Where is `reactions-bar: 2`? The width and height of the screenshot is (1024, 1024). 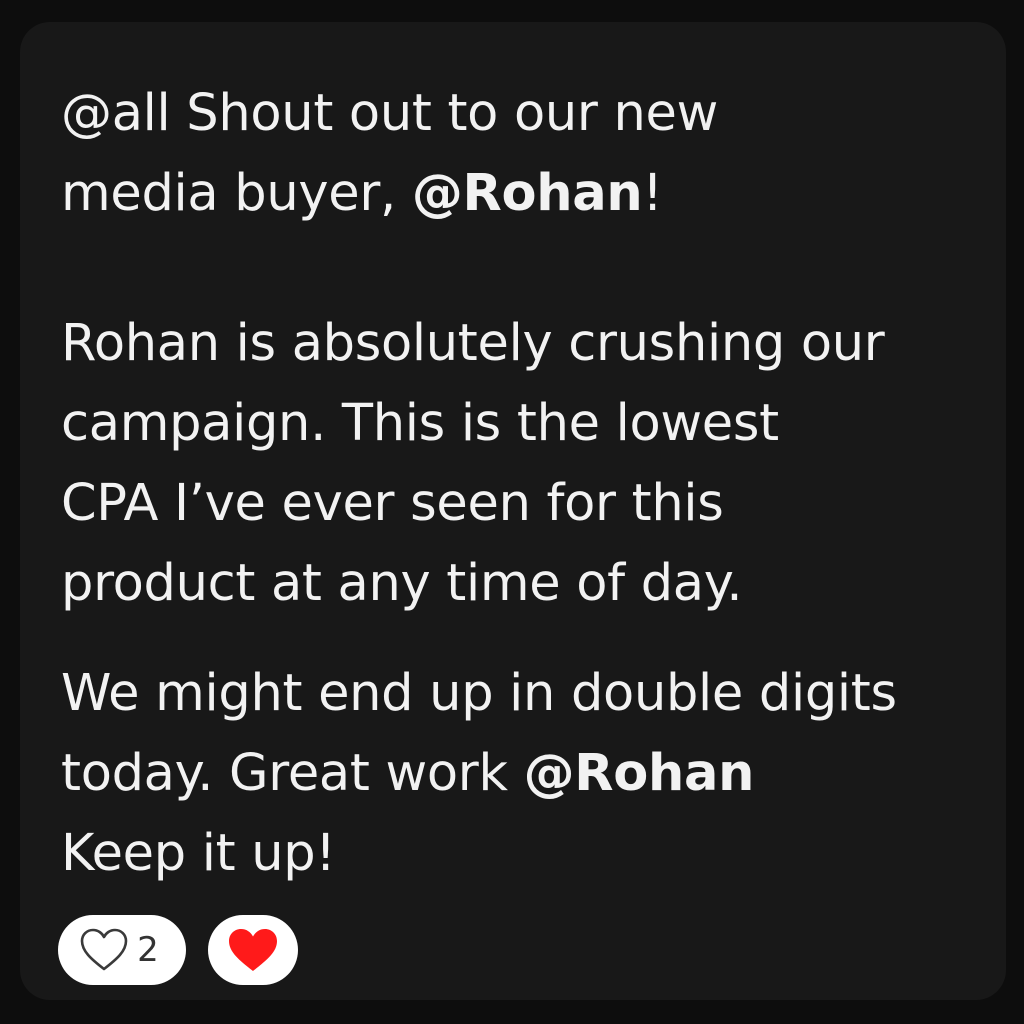 reactions-bar: 2 is located at coordinates (178, 950).